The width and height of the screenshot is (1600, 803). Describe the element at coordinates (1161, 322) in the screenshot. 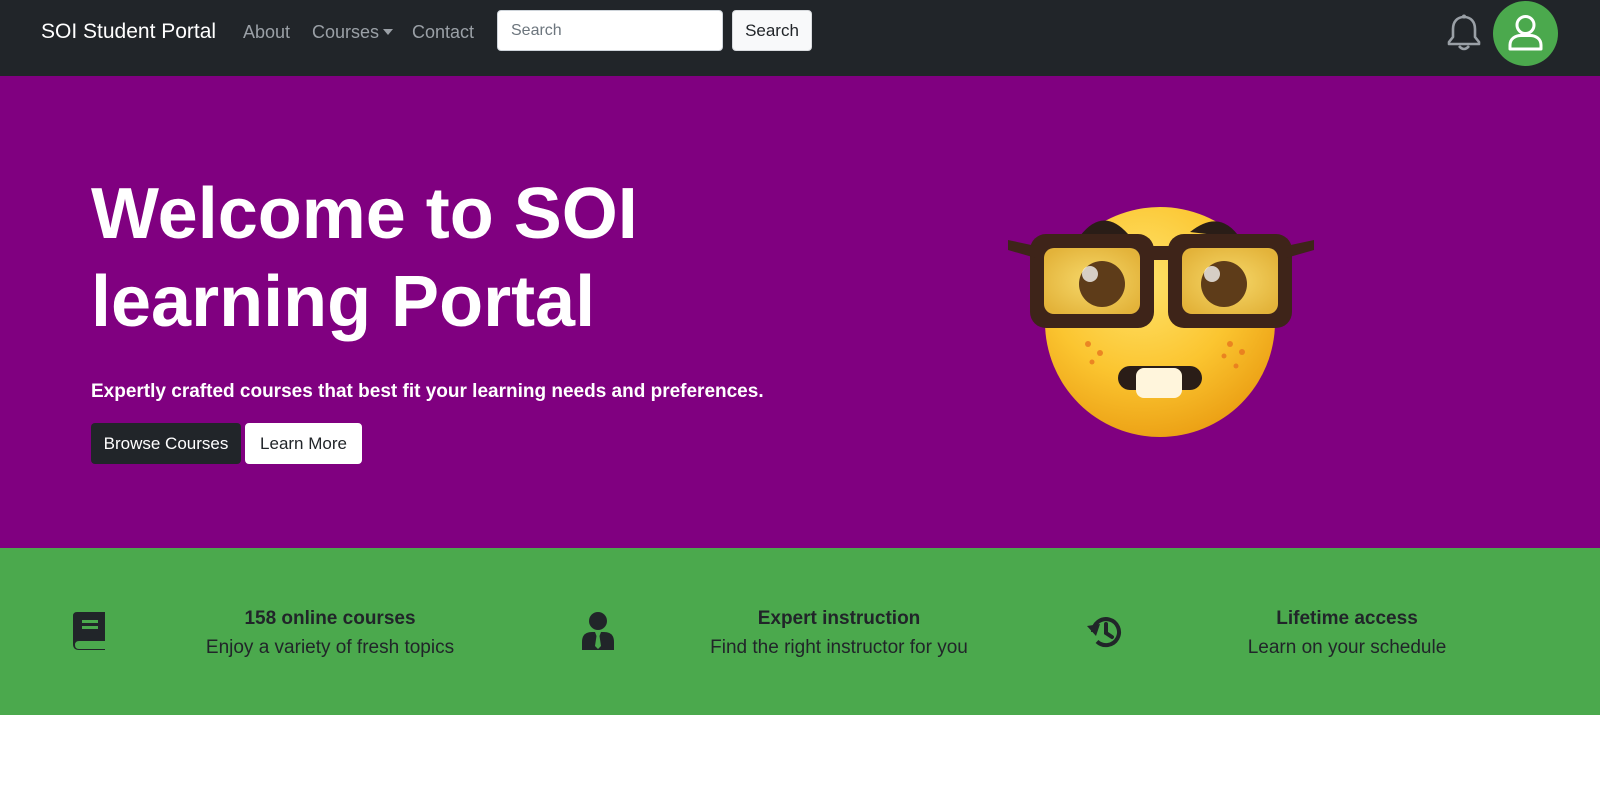

I see `nerd-face-emoji-icon` at that location.